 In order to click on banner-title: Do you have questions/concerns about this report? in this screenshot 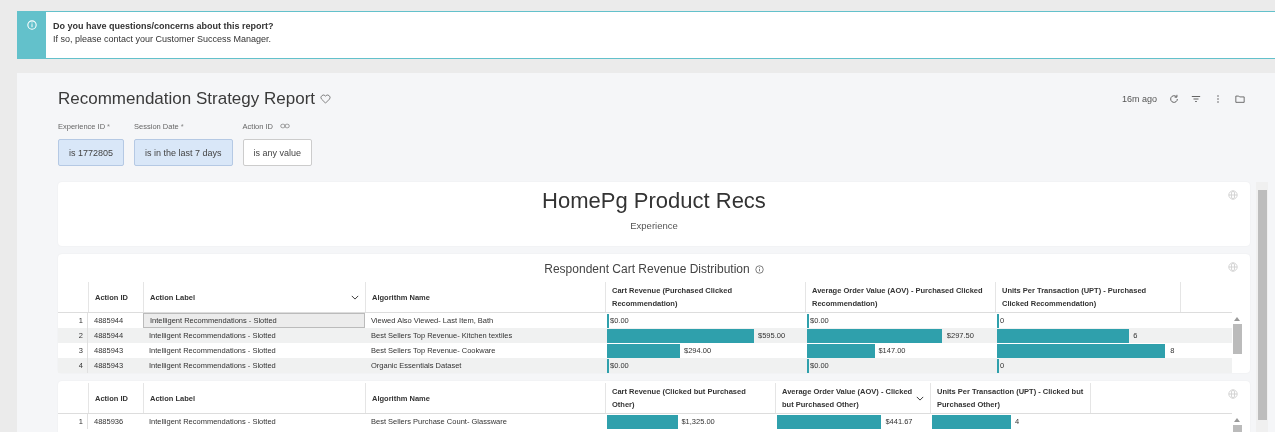, I will do `click(163, 26)`.